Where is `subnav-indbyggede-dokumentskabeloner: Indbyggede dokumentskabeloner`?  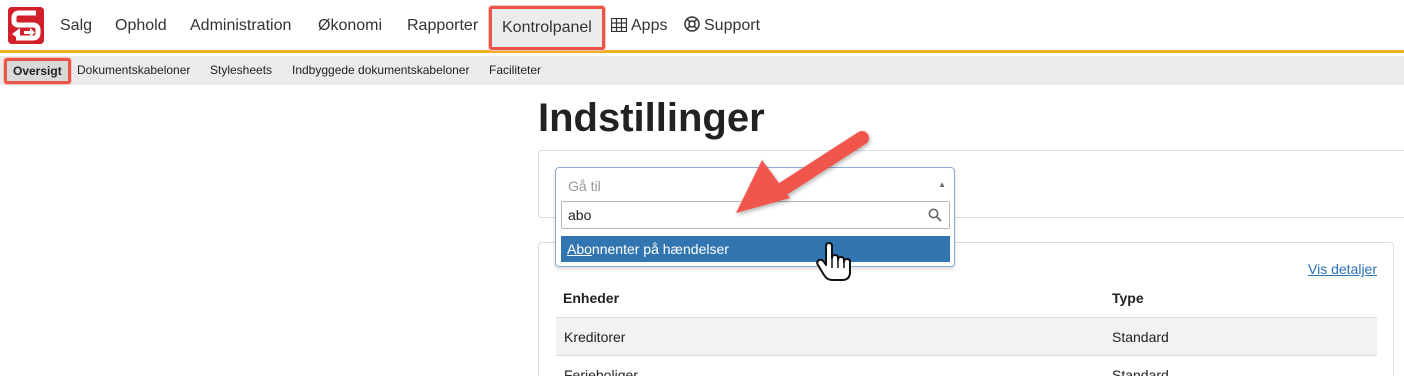 subnav-indbyggede-dokumentskabeloner: Indbyggede dokumentskabeloner is located at coordinates (380, 70).